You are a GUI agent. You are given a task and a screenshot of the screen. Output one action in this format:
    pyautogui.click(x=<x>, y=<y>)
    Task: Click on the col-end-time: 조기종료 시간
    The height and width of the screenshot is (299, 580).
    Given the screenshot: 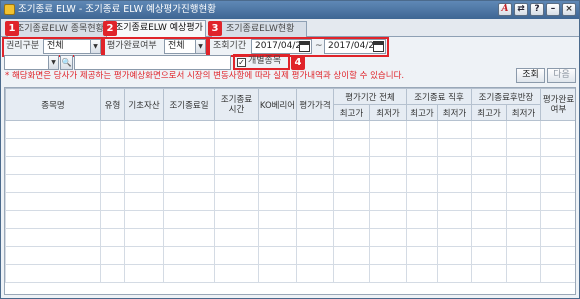 What is the action you would take?
    pyautogui.click(x=236, y=104)
    